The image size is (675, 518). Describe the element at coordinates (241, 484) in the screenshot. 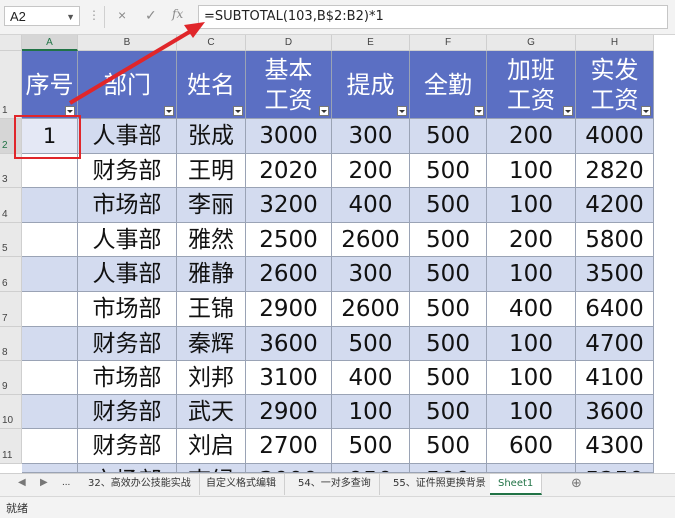

I see `sheet-tab: 自定义格式编辑` at that location.